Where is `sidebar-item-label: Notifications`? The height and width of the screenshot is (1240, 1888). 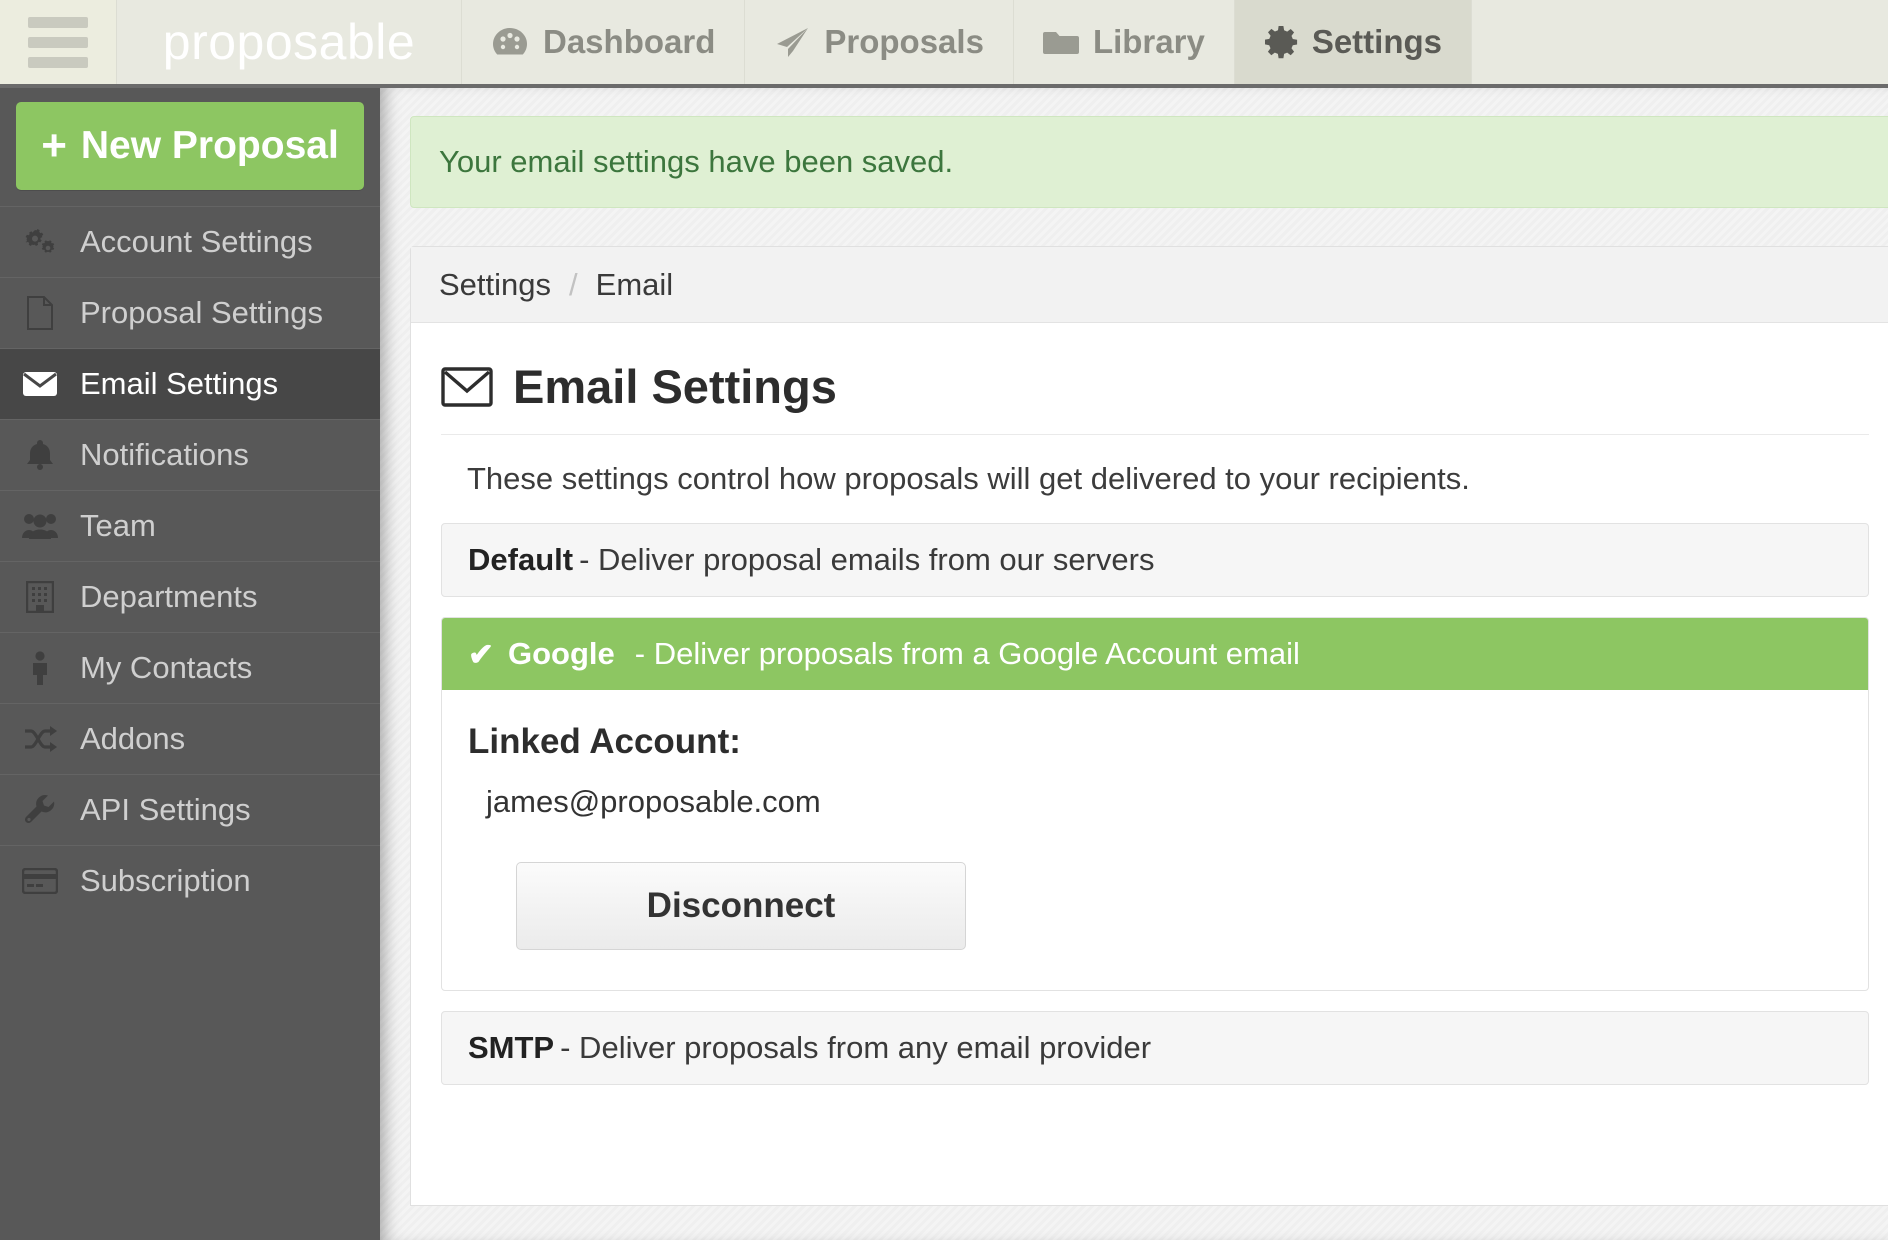
sidebar-item-label: Notifications is located at coordinates (164, 454).